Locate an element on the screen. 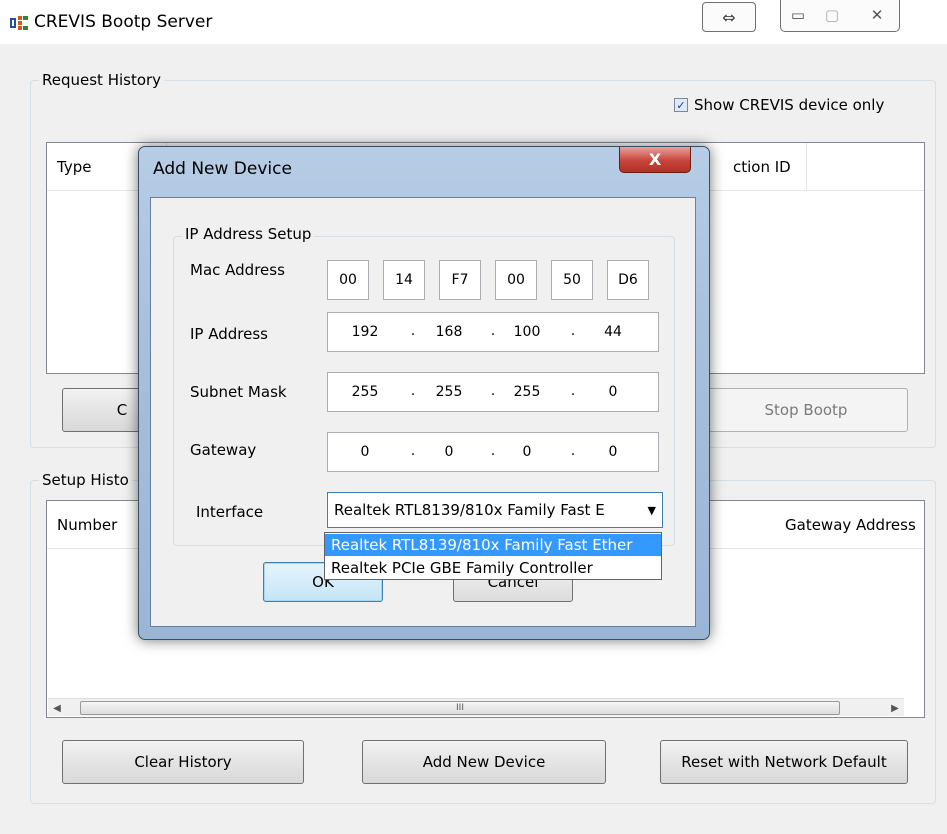 This screenshot has width=947, height=834. interface-select: Realtek RTL8139/810x Family Fast E ▼ is located at coordinates (495, 510).